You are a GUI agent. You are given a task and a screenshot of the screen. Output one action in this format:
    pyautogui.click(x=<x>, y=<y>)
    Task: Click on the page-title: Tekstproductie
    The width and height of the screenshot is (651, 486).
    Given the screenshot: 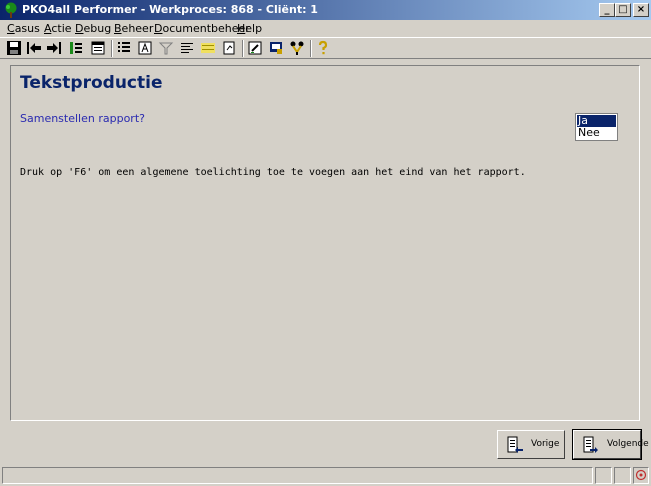 What is the action you would take?
    pyautogui.click(x=91, y=83)
    